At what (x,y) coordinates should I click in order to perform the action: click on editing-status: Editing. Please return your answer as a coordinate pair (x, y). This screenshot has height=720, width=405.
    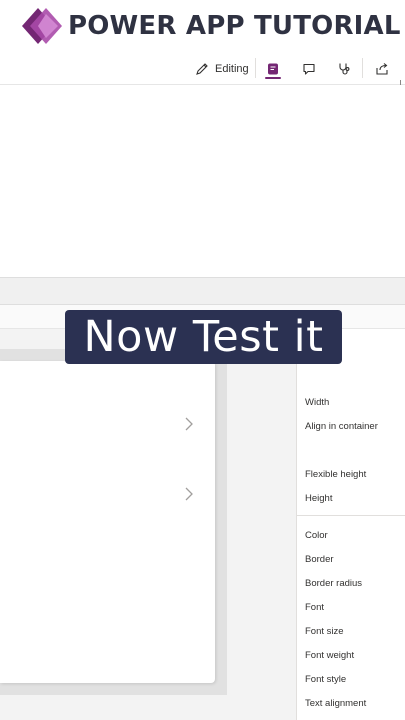
    Looking at the image, I should click on (222, 69).